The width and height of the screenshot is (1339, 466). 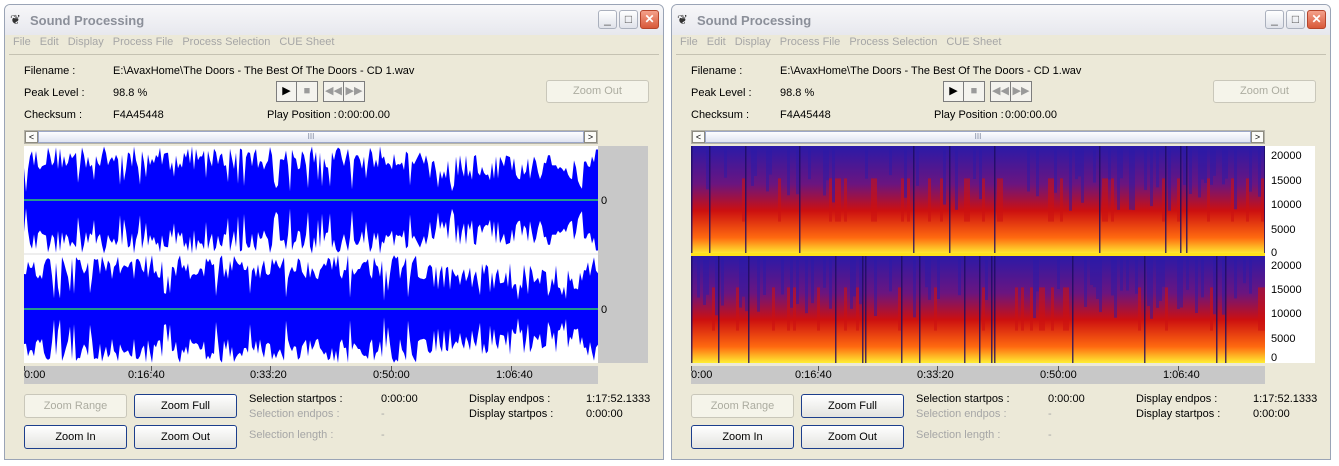 What do you see at coordinates (87, 20) in the screenshot?
I see `window-title: Sound Processing` at bounding box center [87, 20].